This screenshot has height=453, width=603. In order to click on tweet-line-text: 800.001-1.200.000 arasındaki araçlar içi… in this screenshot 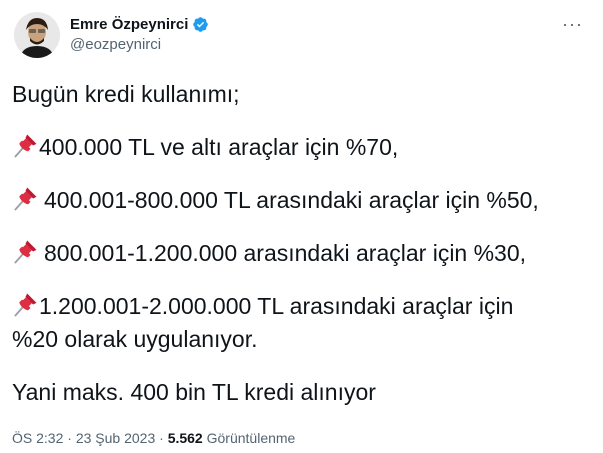, I will do `click(285, 253)`.